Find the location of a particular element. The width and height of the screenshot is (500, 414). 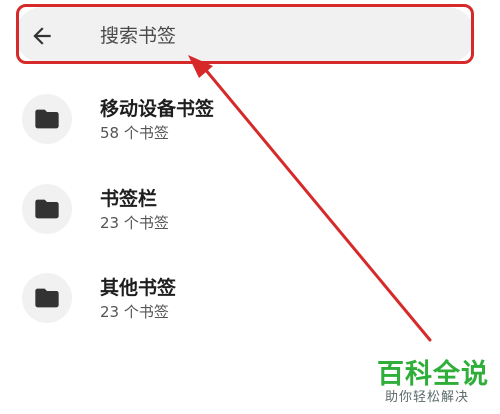

folder-title: 移动设备书签 is located at coordinates (157, 109).